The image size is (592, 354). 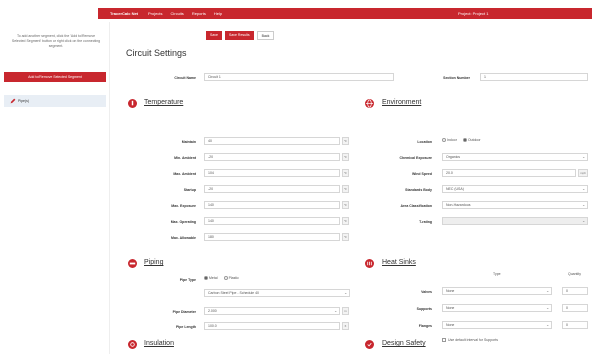 I want to click on heat-sinks-quantity-header: Quantity, so click(x=575, y=274).